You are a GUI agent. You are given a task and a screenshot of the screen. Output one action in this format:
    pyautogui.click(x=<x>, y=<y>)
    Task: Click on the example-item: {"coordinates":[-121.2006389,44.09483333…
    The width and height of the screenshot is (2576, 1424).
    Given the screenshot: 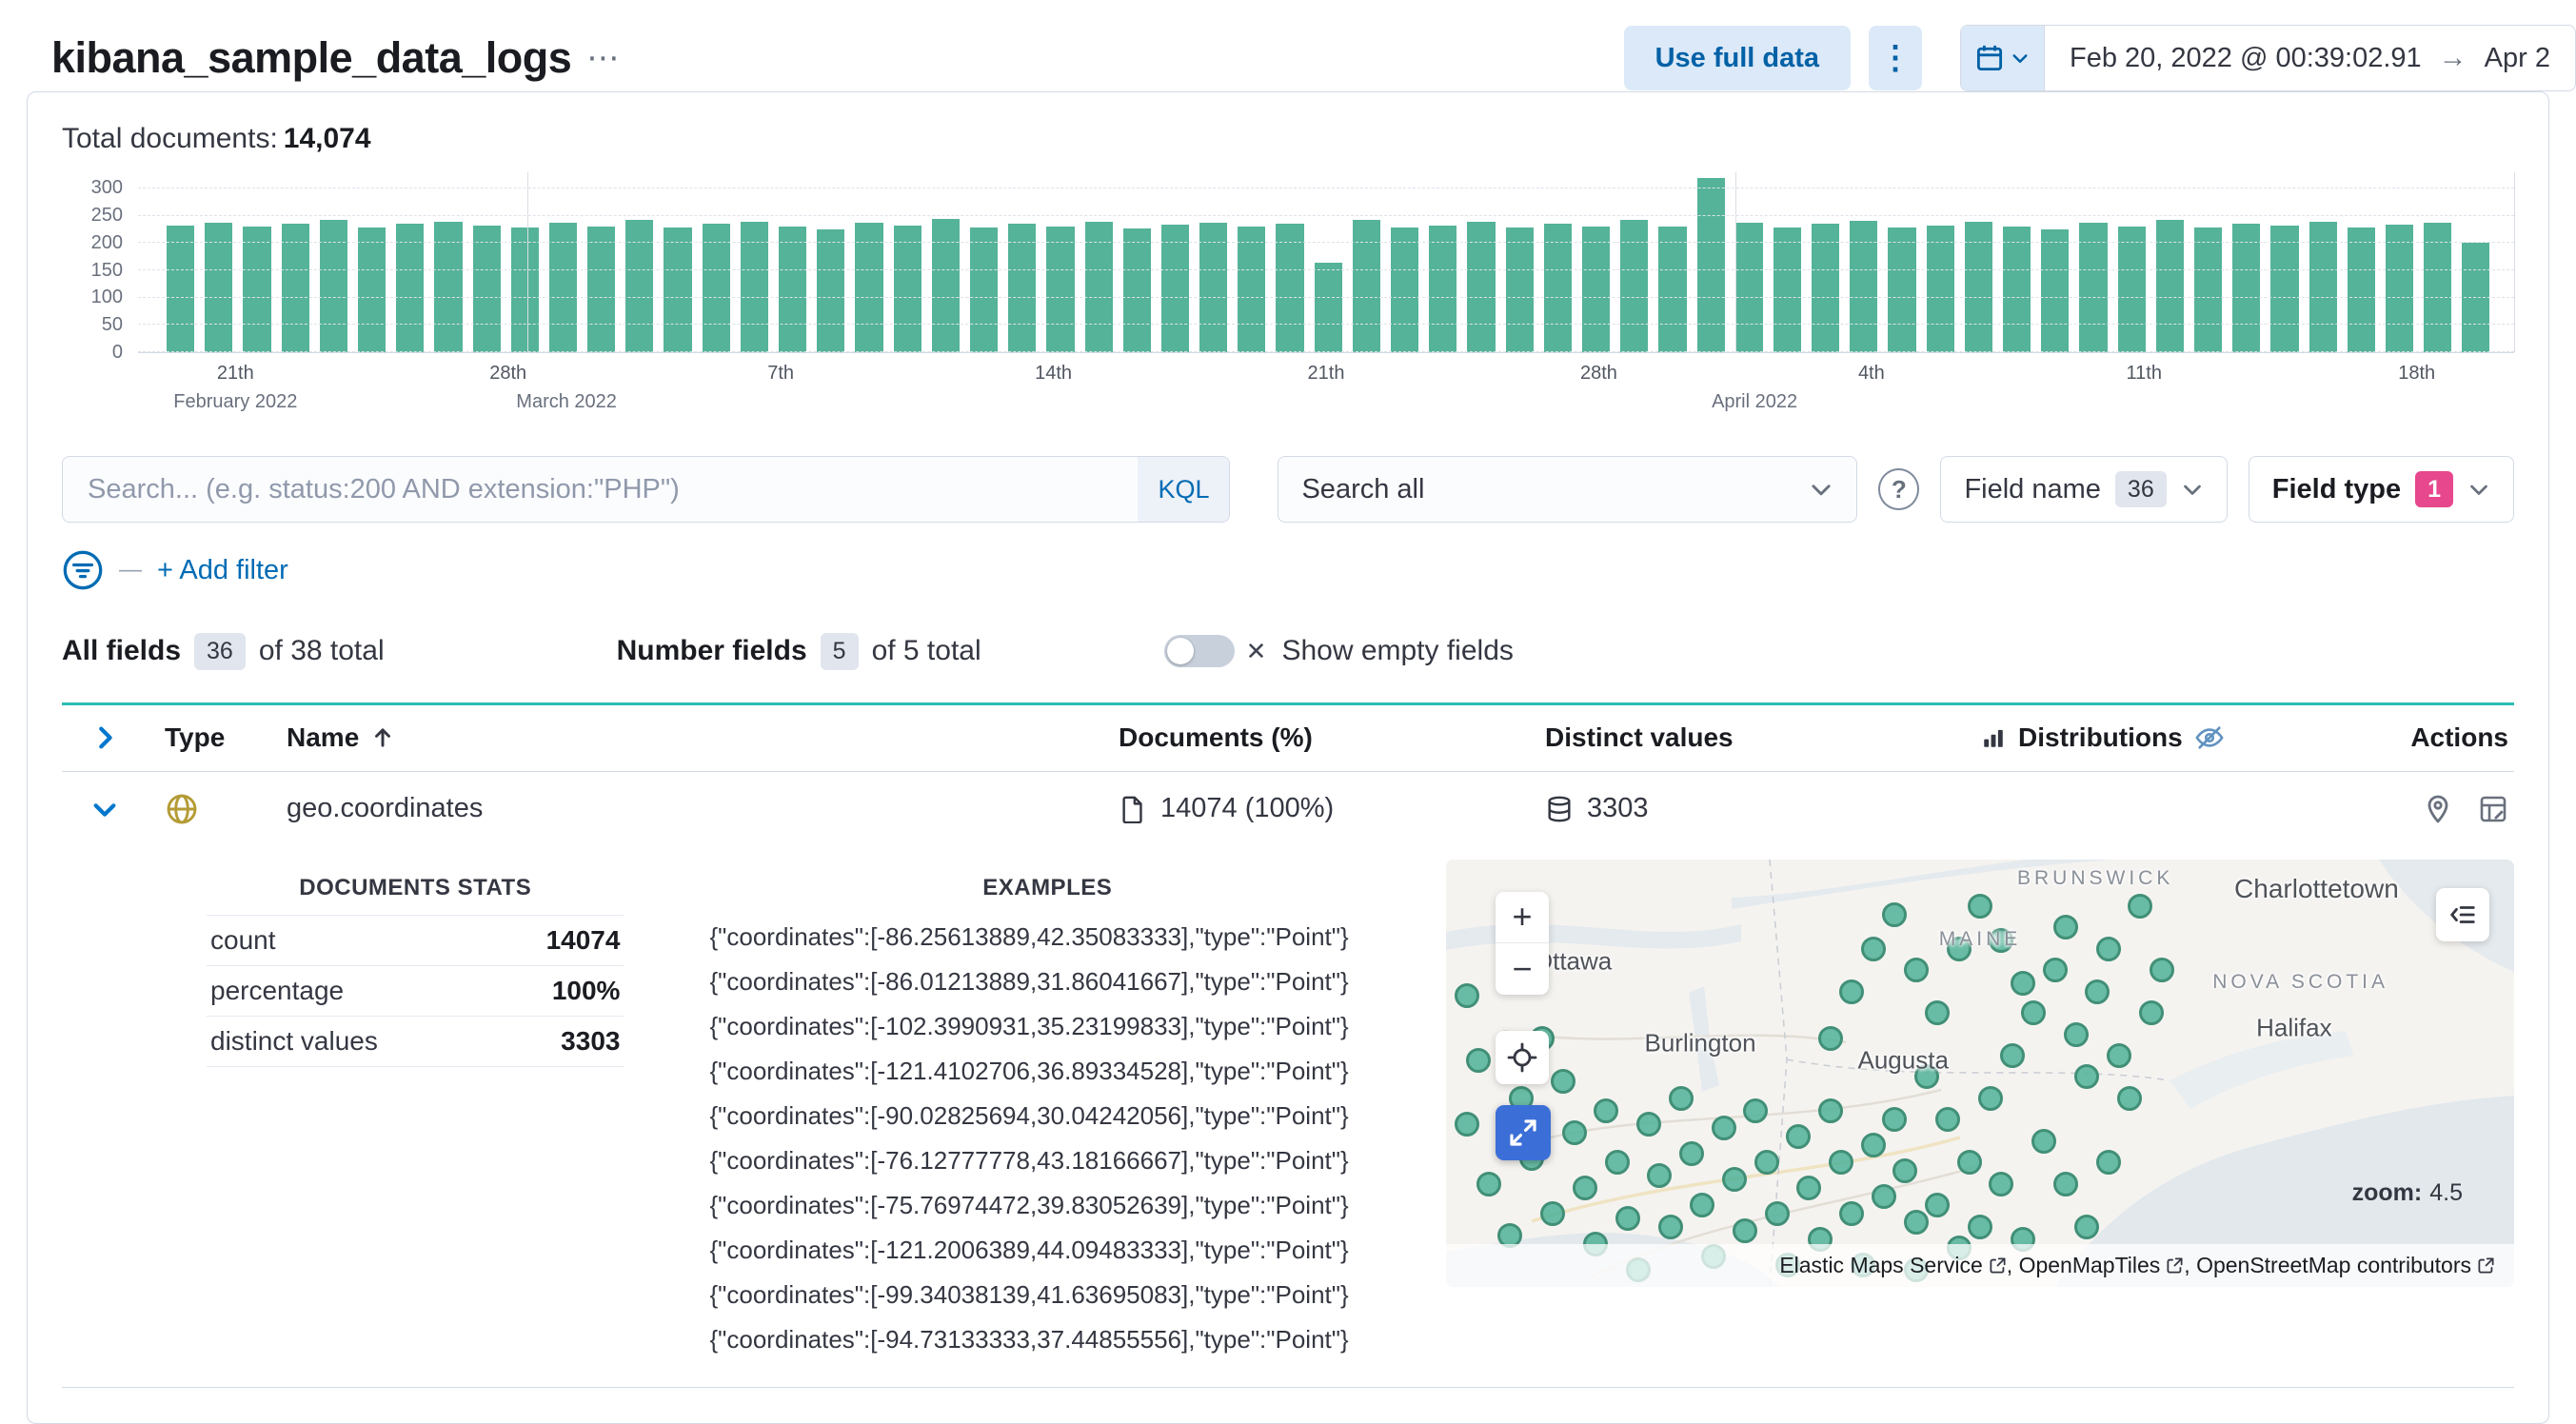 What is the action you would take?
    pyautogui.click(x=1029, y=1250)
    